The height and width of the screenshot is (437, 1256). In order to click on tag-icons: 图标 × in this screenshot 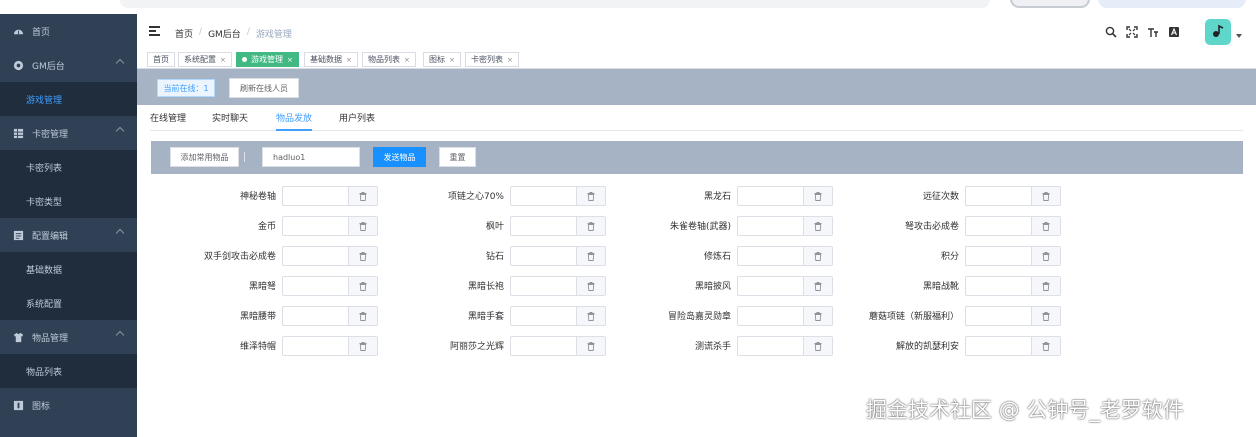, I will do `click(442, 59)`.